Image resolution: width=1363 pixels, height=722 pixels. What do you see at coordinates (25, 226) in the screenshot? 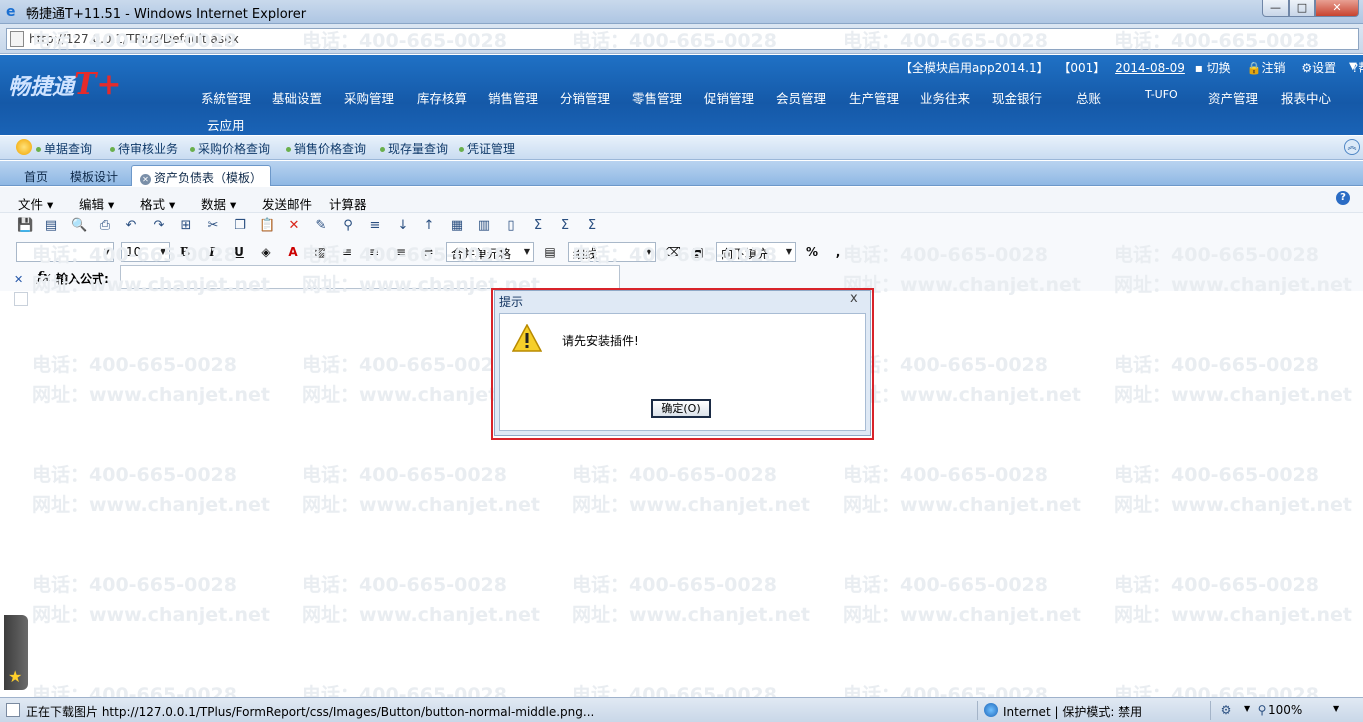
I see `save-icon: 💾` at bounding box center [25, 226].